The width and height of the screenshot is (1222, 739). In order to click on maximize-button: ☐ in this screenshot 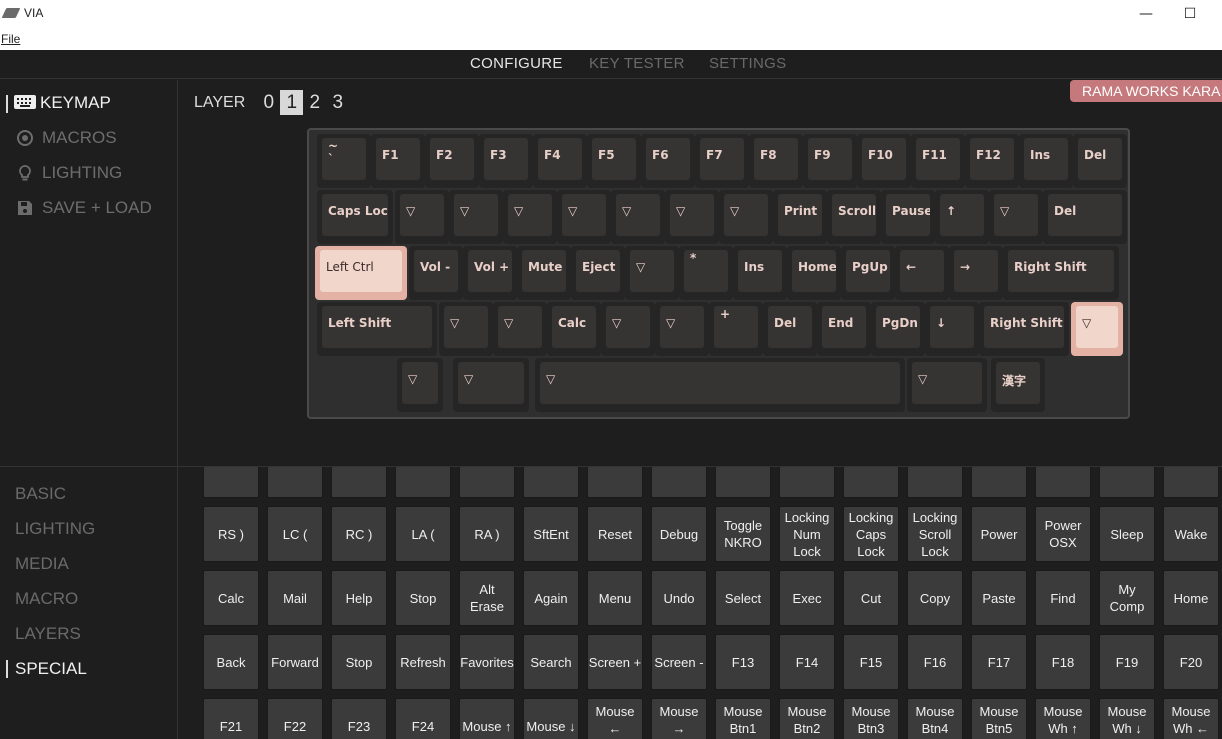, I will do `click(1190, 14)`.